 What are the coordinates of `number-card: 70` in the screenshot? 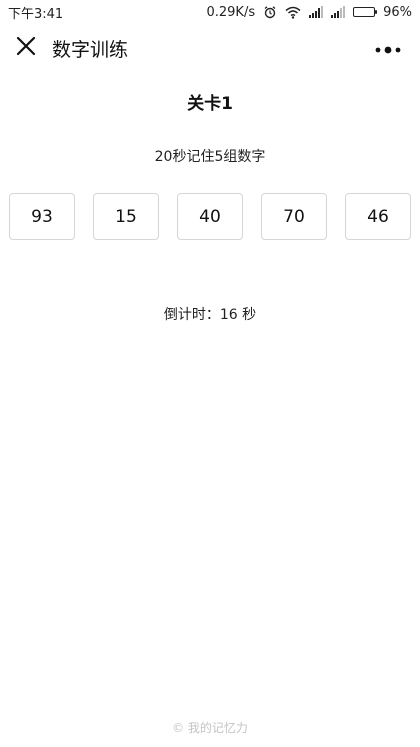 It's located at (294, 216).